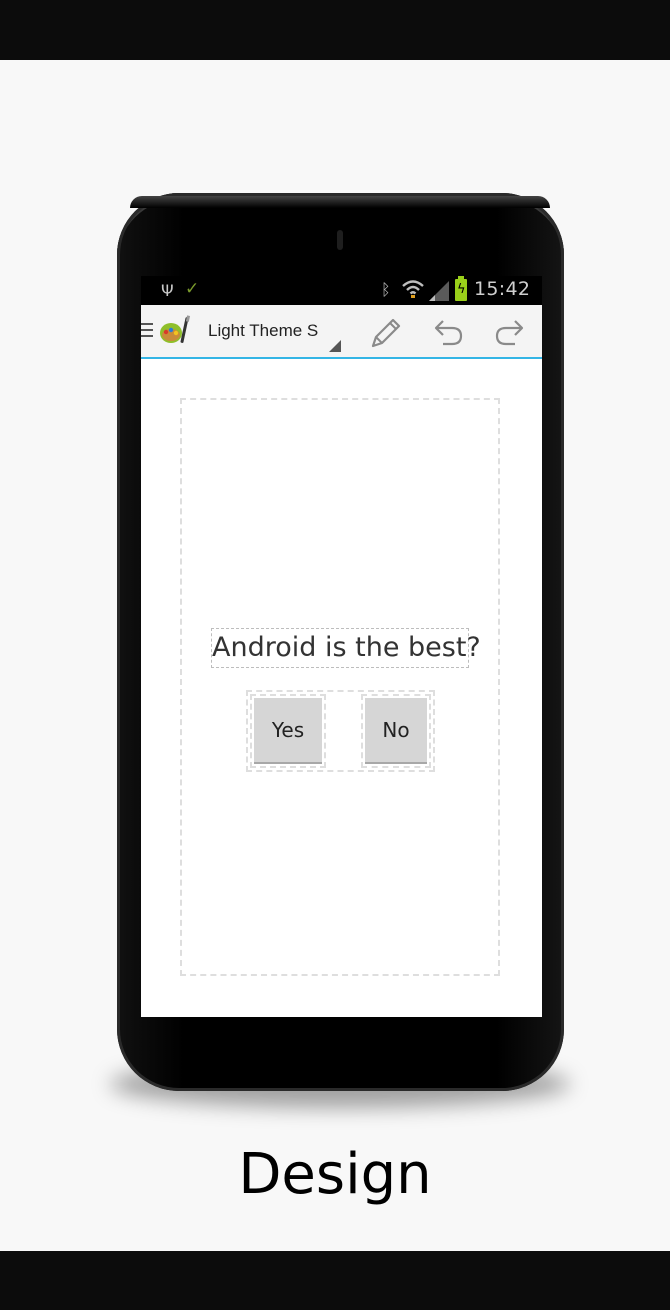  Describe the element at coordinates (340, 731) in the screenshot. I see `button-row-layout: Yes No` at that location.